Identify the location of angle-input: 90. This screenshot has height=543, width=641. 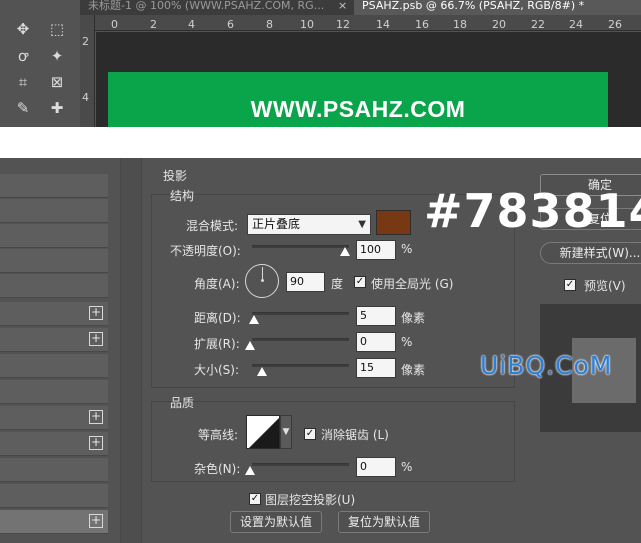
(305, 282).